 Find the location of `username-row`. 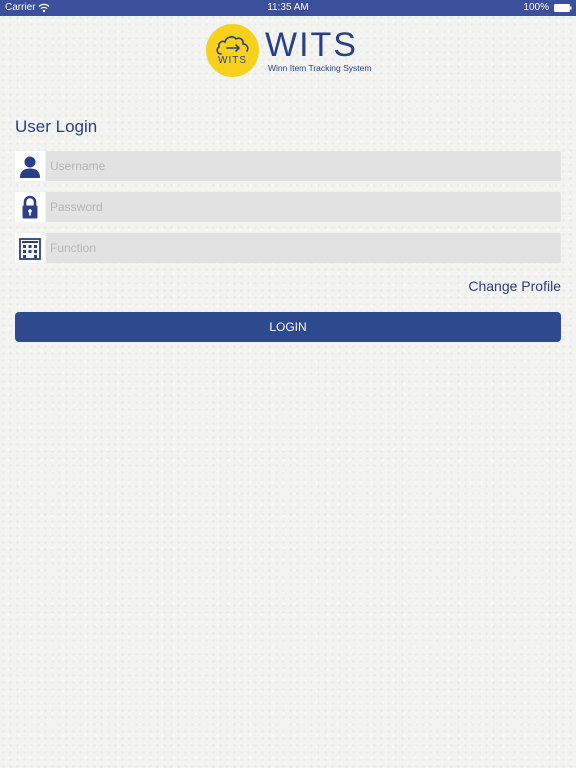

username-row is located at coordinates (288, 166).